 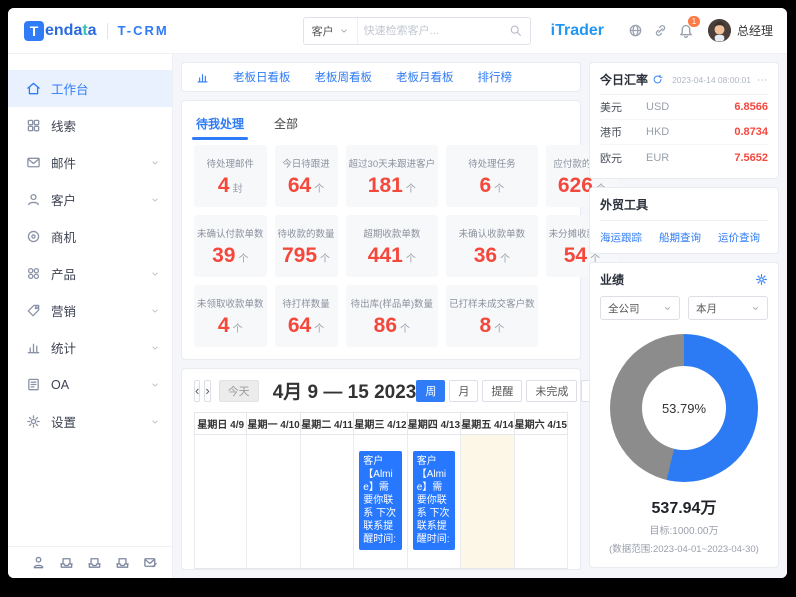 I want to click on global-search: 客户, so click(x=416, y=30).